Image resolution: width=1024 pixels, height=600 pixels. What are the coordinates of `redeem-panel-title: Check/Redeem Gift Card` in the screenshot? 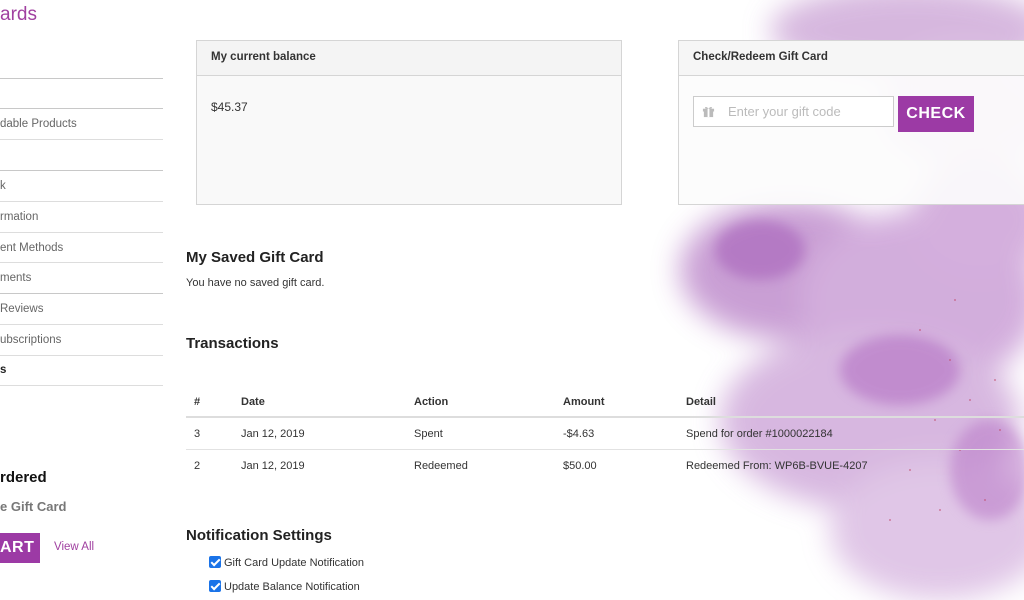 It's located at (851, 58).